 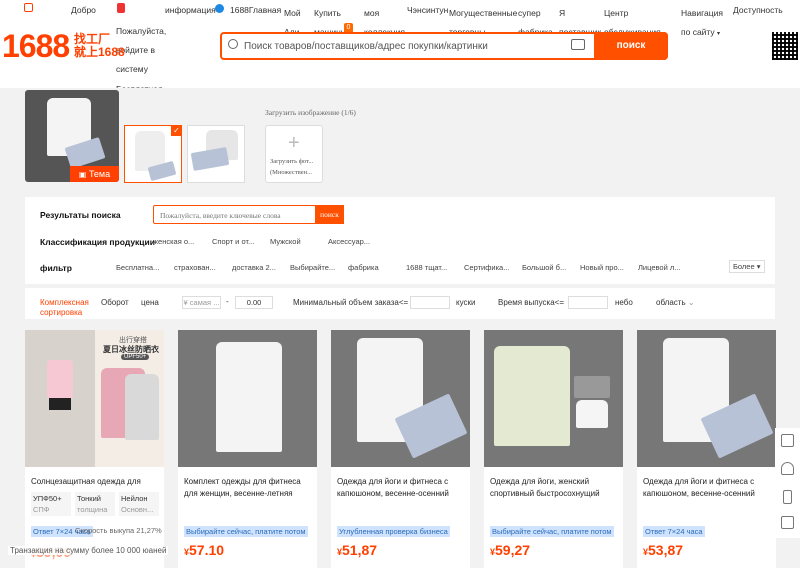 What do you see at coordinates (285, 241) in the screenshot?
I see `category-men: Мужской` at bounding box center [285, 241].